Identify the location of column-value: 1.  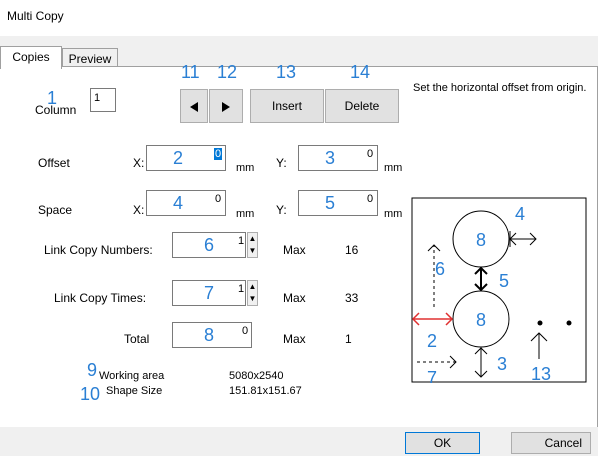
(97, 98).